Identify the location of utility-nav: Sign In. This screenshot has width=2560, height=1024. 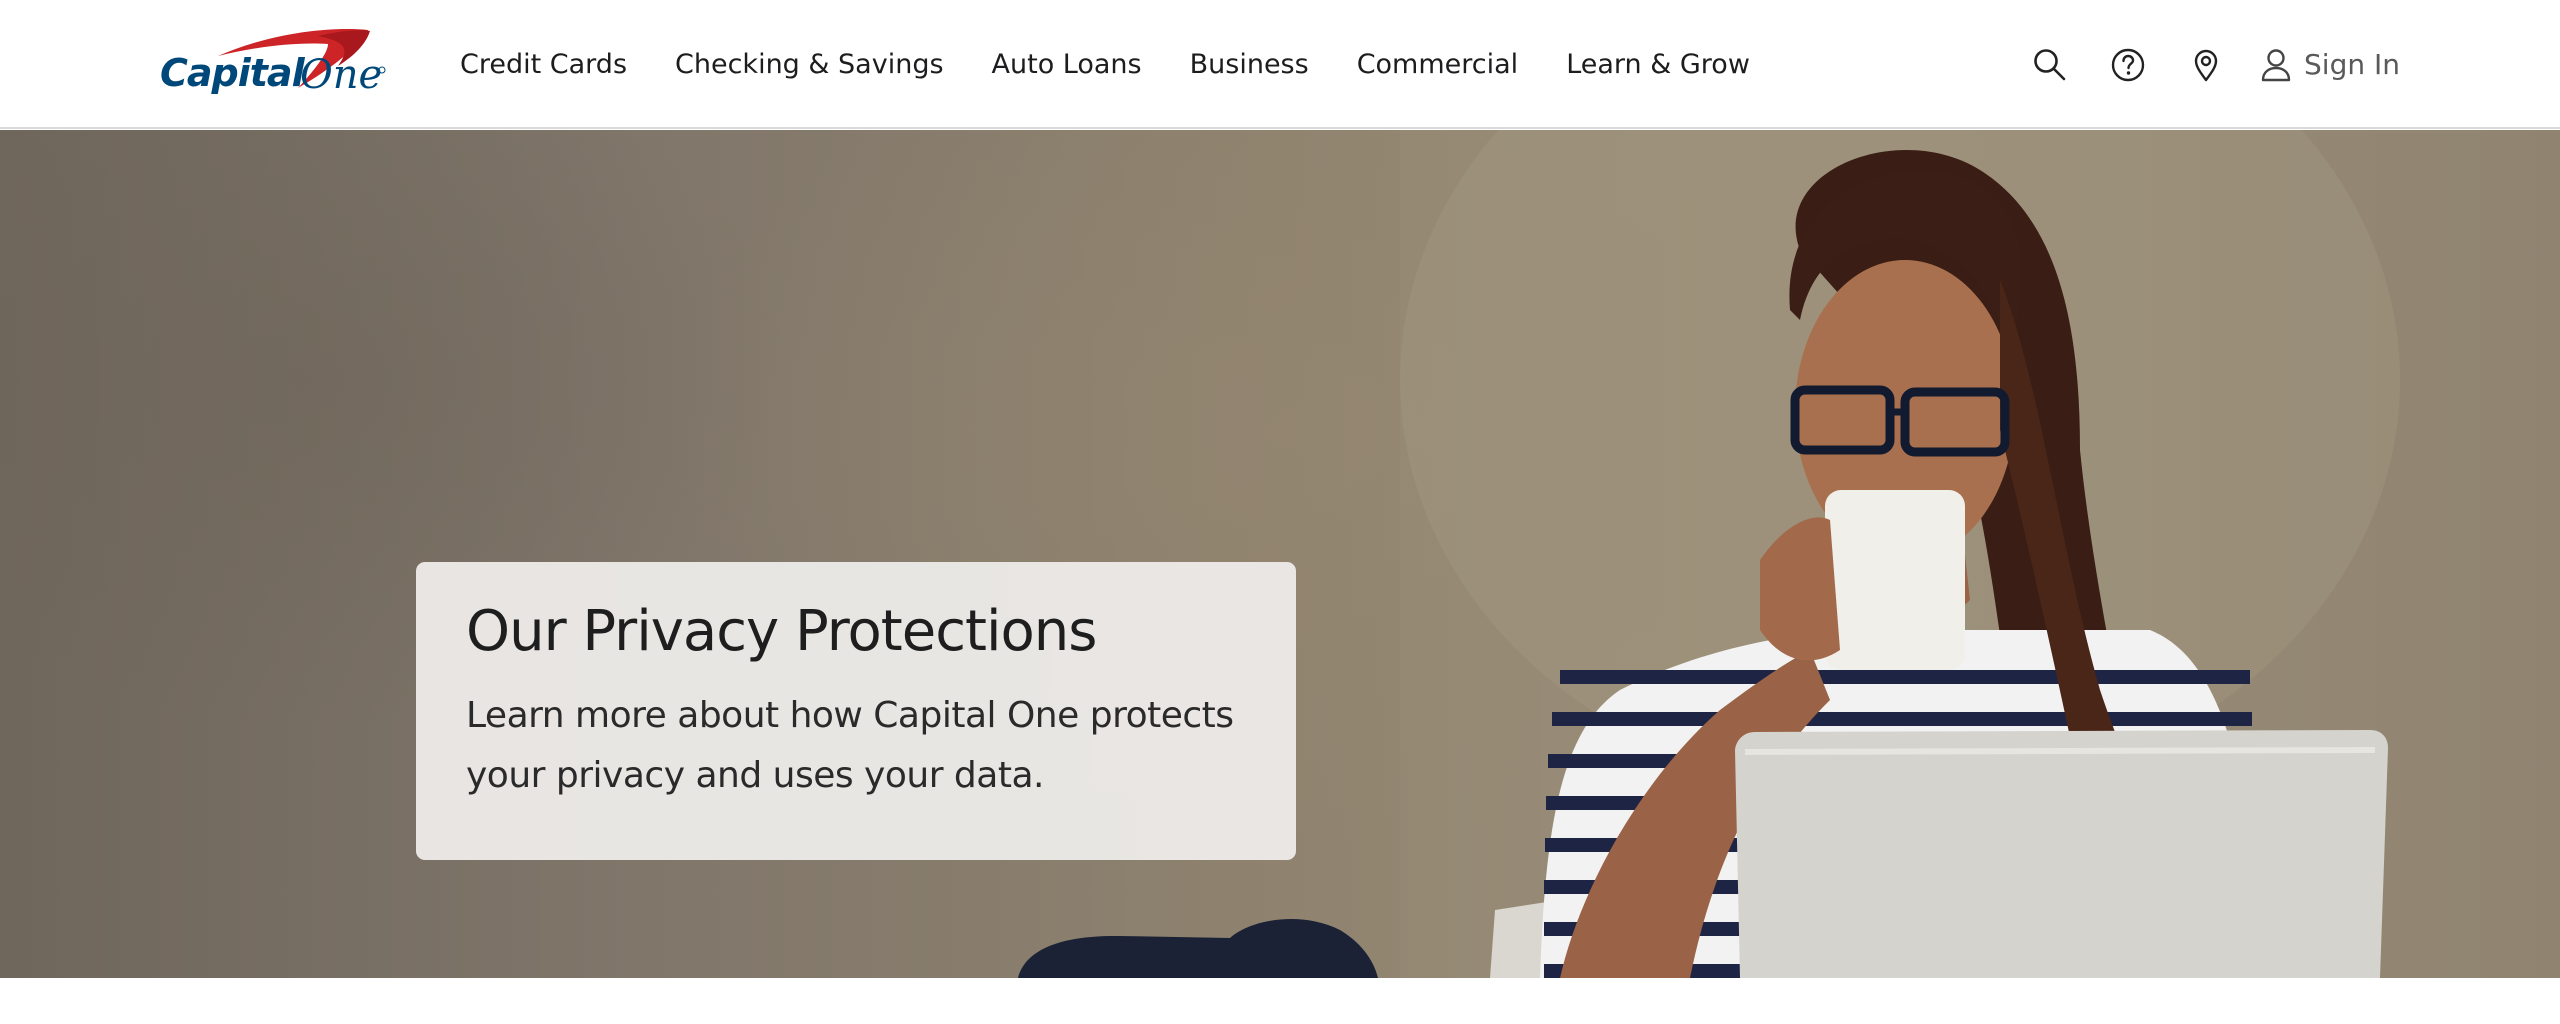
(2196, 64).